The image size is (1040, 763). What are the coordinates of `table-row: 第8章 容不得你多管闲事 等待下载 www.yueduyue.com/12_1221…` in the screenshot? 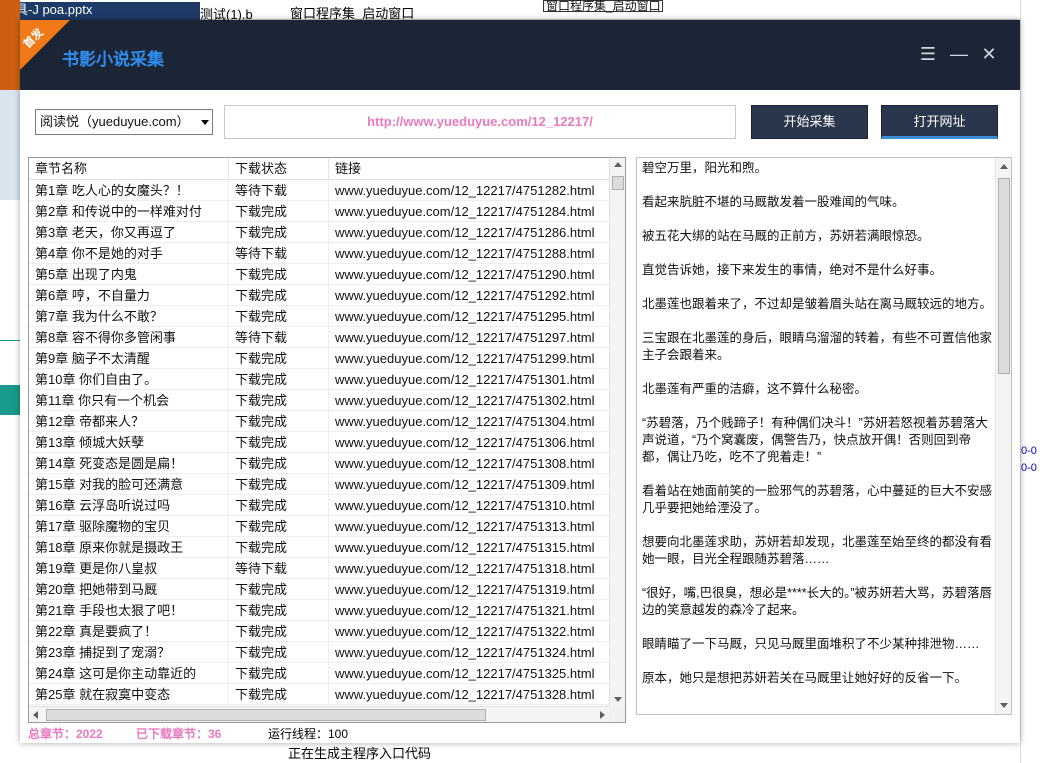 It's located at (319, 337).